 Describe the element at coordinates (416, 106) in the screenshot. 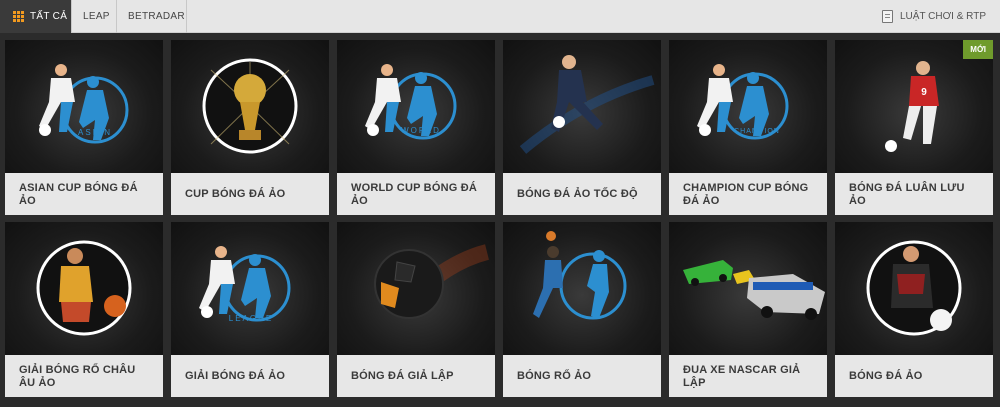

I see `game-thumbnail: WORLD` at that location.